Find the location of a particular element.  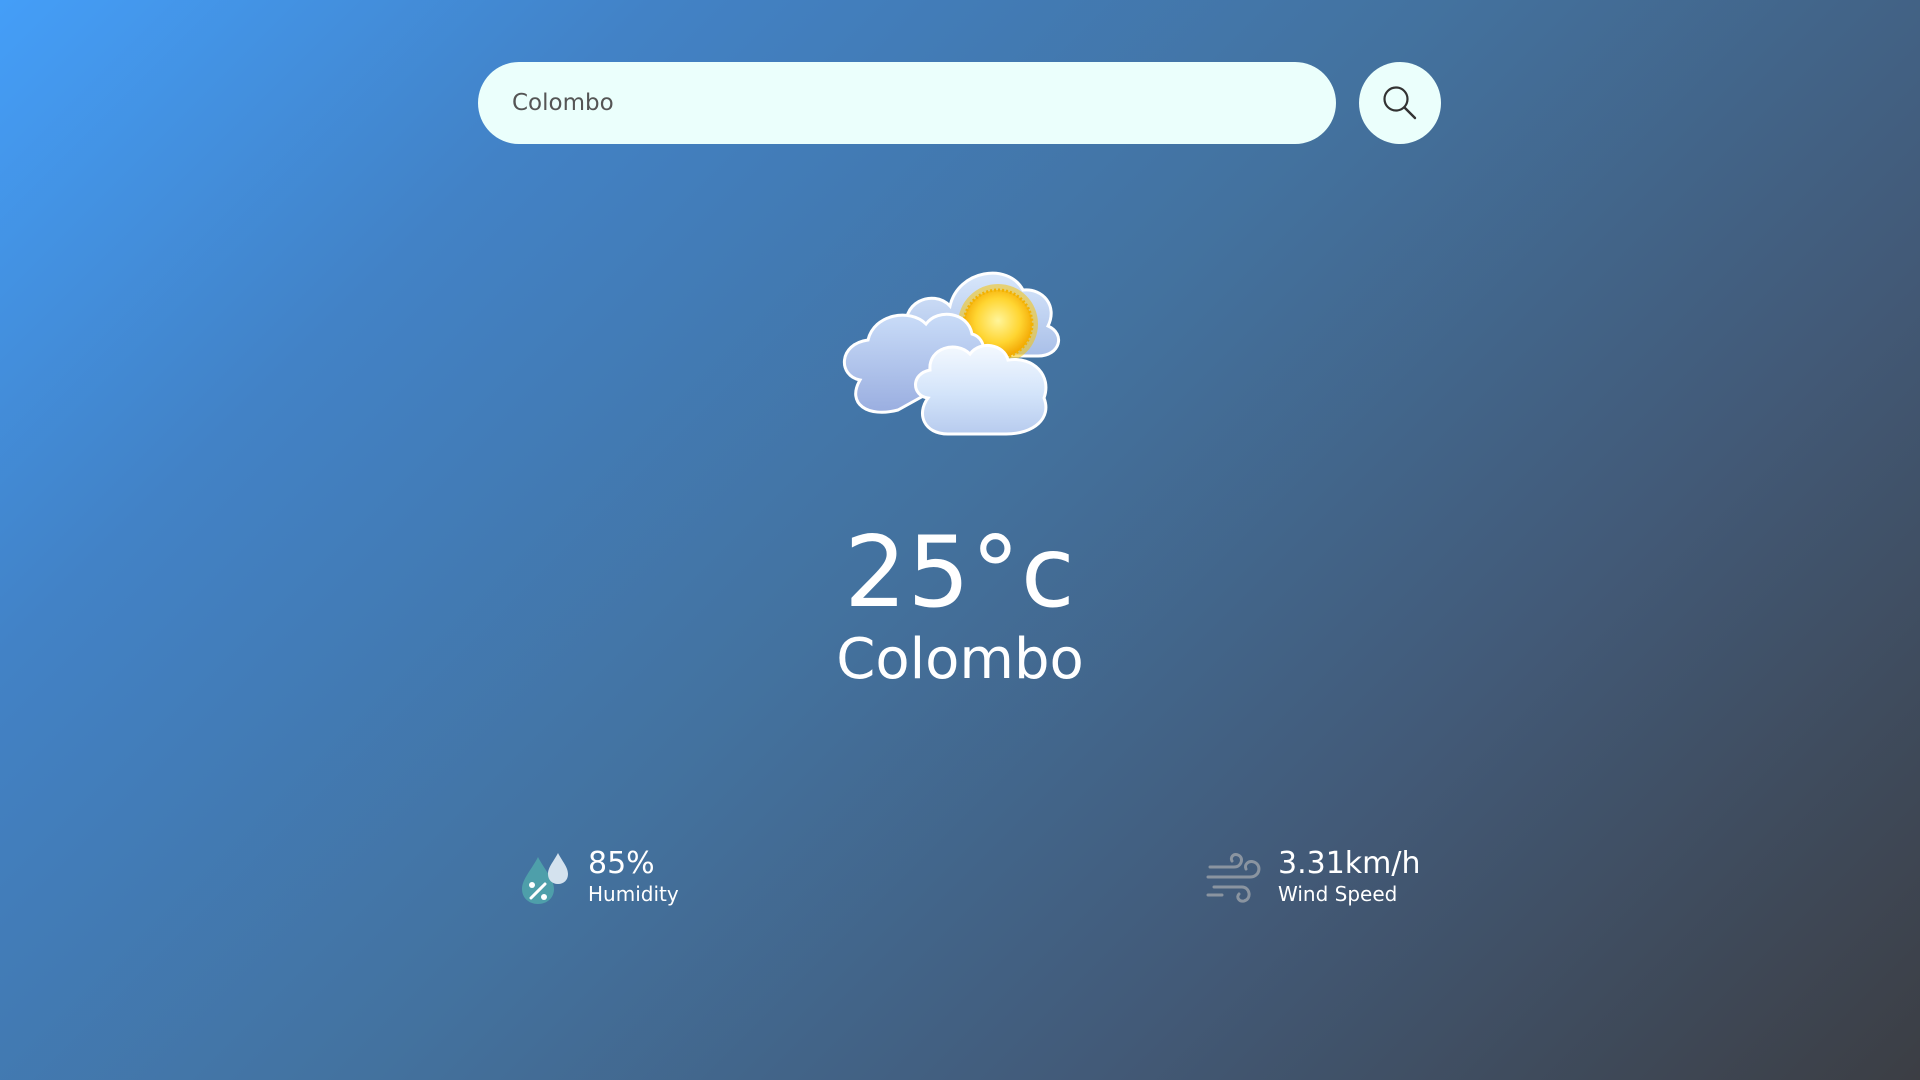

search-input is located at coordinates (907, 103).